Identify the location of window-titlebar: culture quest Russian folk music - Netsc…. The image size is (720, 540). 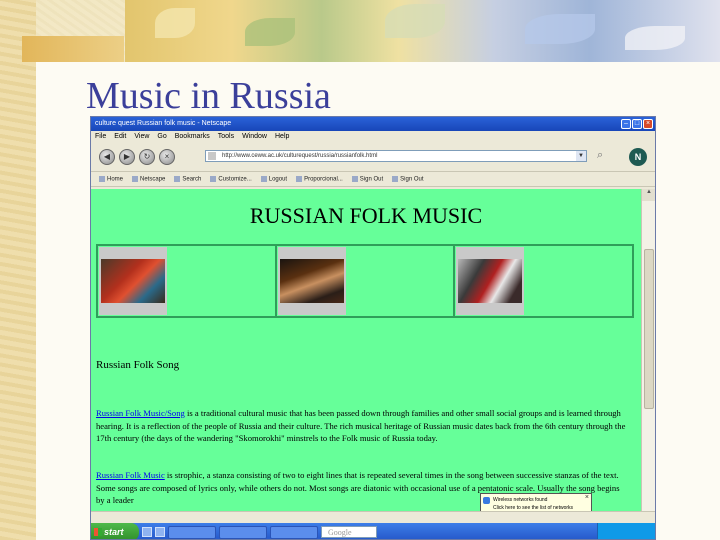
(373, 124).